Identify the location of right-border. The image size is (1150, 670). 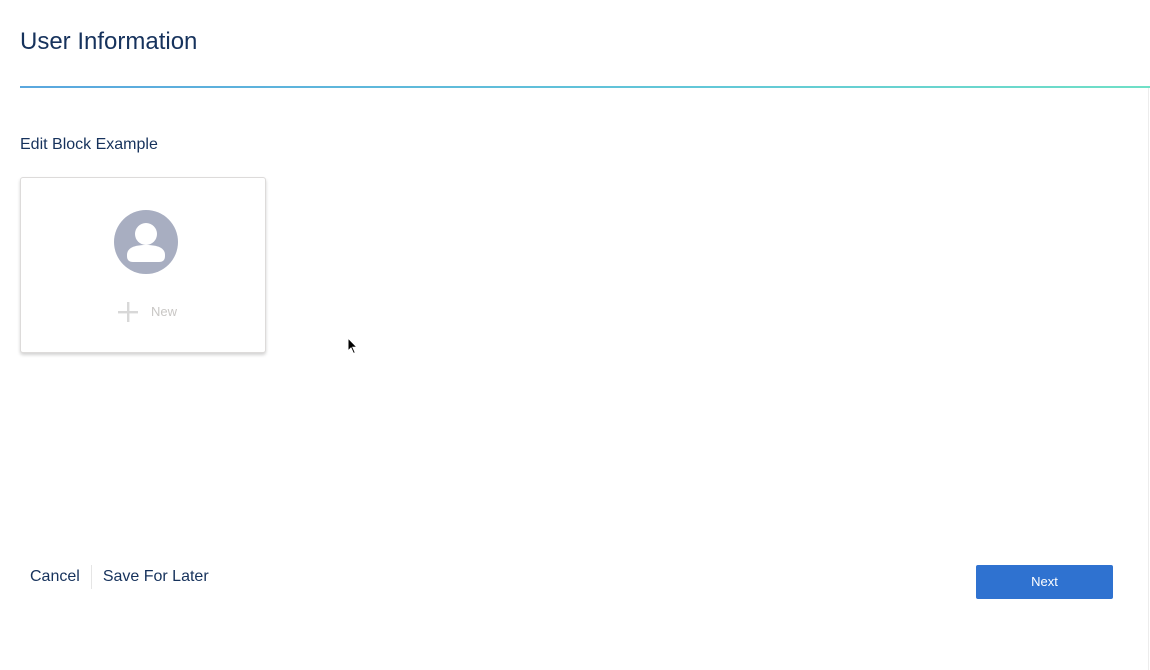
(1148, 379).